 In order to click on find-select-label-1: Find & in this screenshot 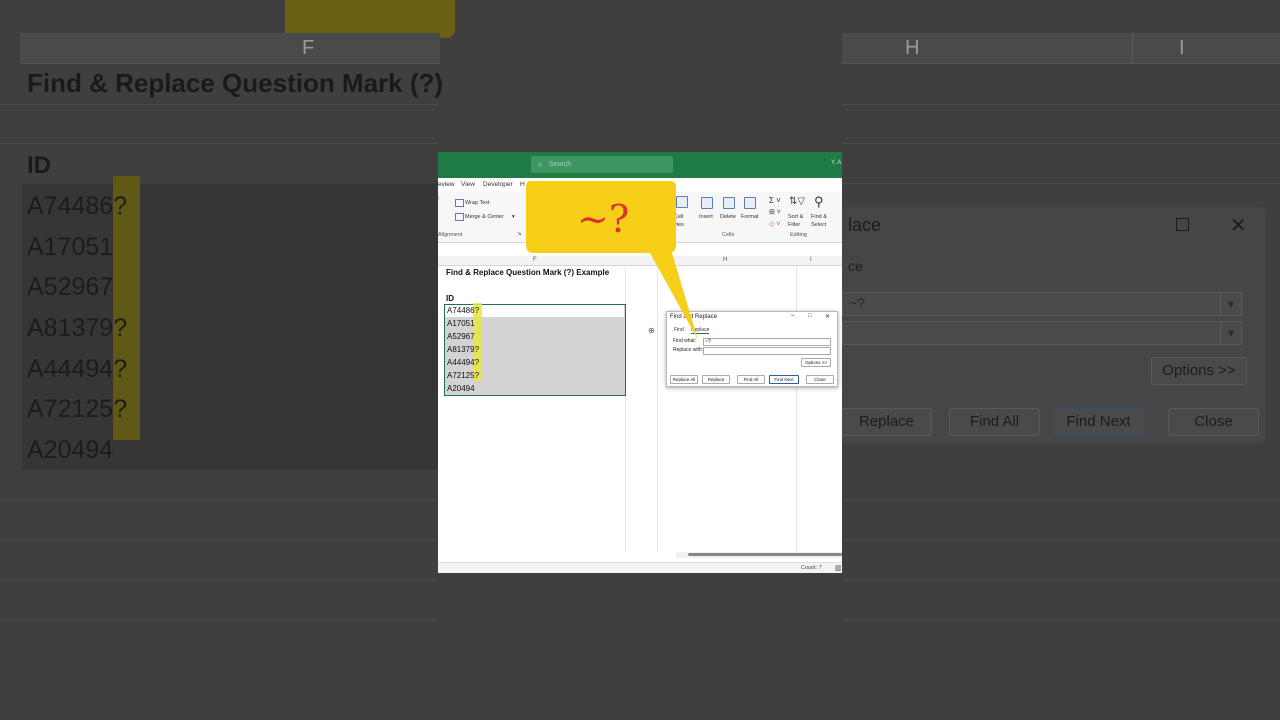, I will do `click(819, 217)`.